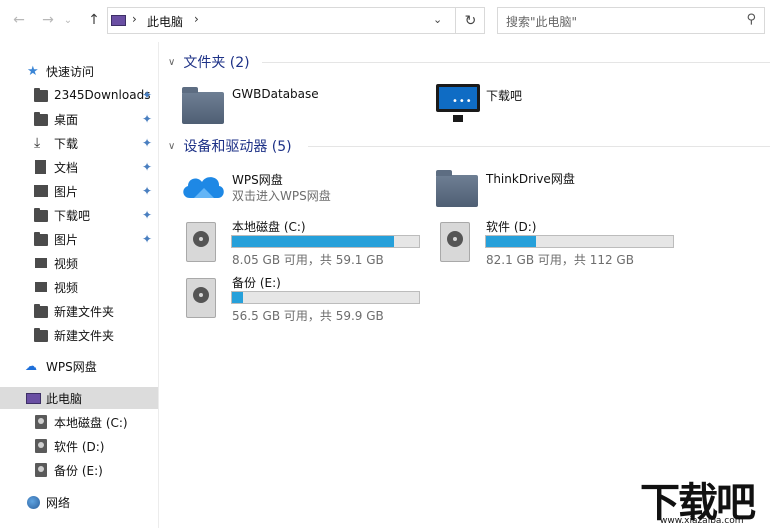 This screenshot has width=777, height=528. I want to click on path-dropdown-icon: ⌄, so click(437, 19).